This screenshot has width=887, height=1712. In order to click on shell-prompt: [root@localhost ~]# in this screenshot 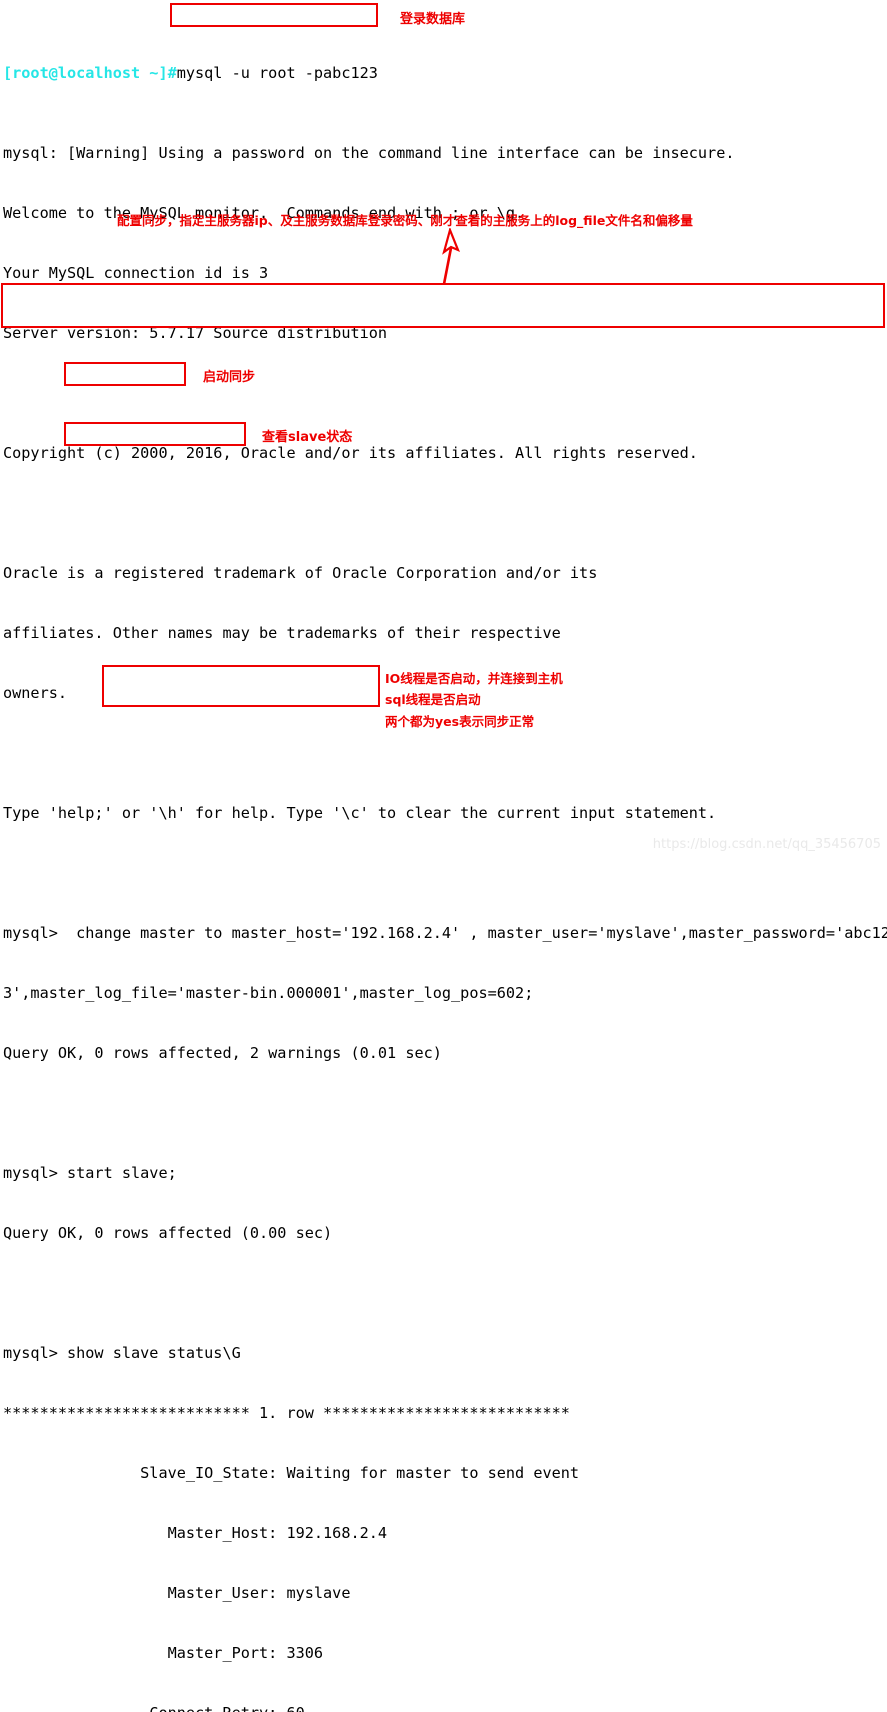, I will do `click(90, 73)`.